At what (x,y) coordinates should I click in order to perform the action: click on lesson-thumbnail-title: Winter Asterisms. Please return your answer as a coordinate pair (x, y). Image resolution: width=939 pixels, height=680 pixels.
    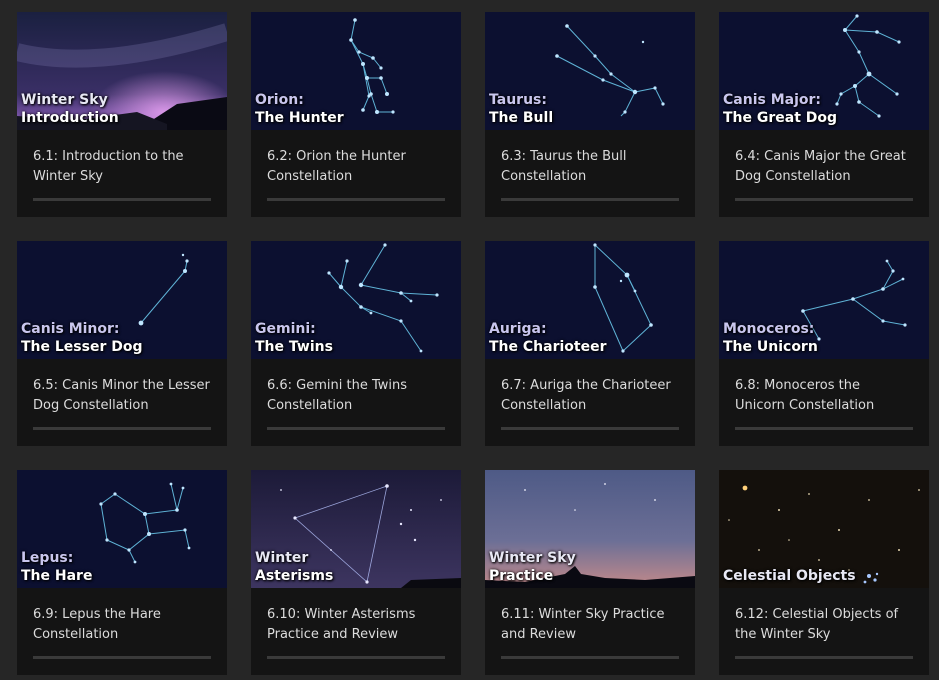
    Looking at the image, I should click on (294, 567).